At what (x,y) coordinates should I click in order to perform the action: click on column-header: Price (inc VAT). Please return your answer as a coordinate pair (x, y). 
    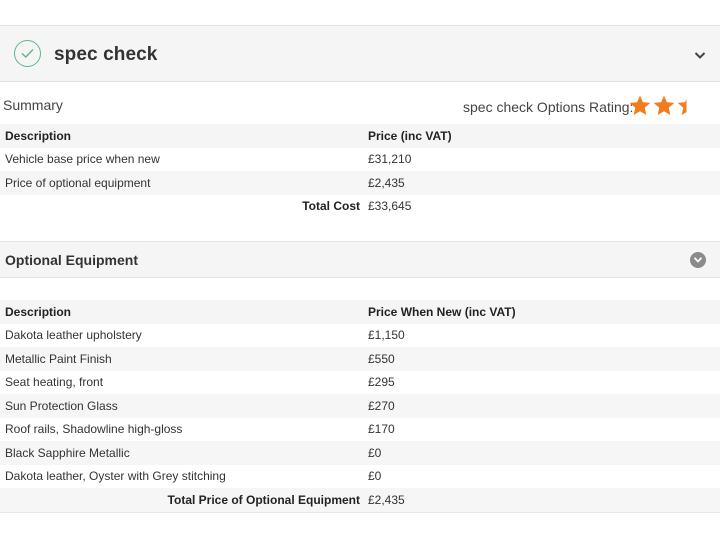
    Looking at the image, I should click on (541, 136).